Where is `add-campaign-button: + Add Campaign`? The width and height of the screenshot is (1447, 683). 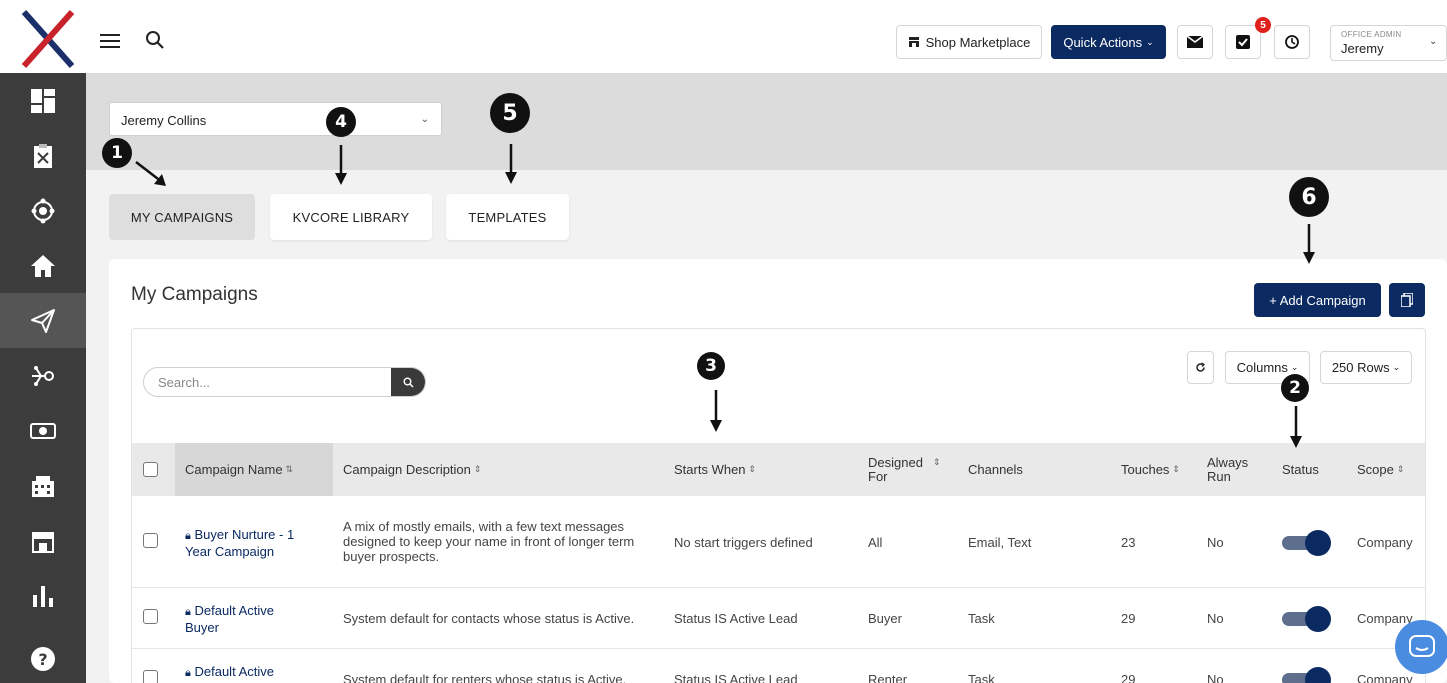
add-campaign-button: + Add Campaign is located at coordinates (1317, 300).